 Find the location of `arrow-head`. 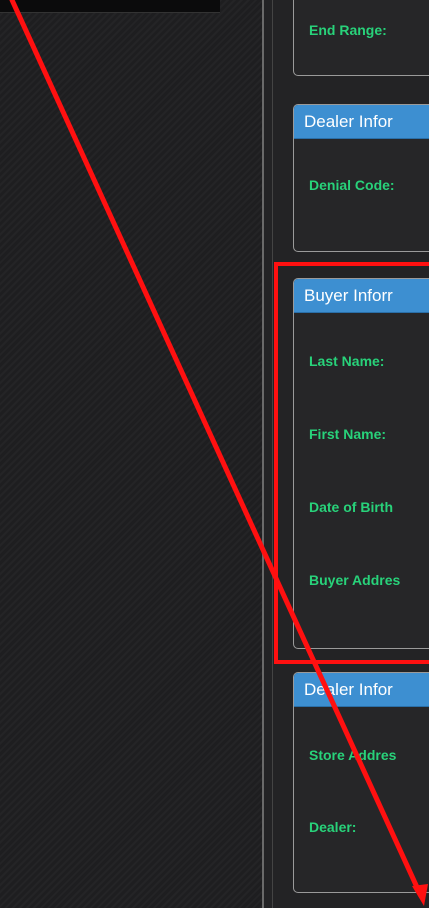

arrow-head is located at coordinates (420, 895).